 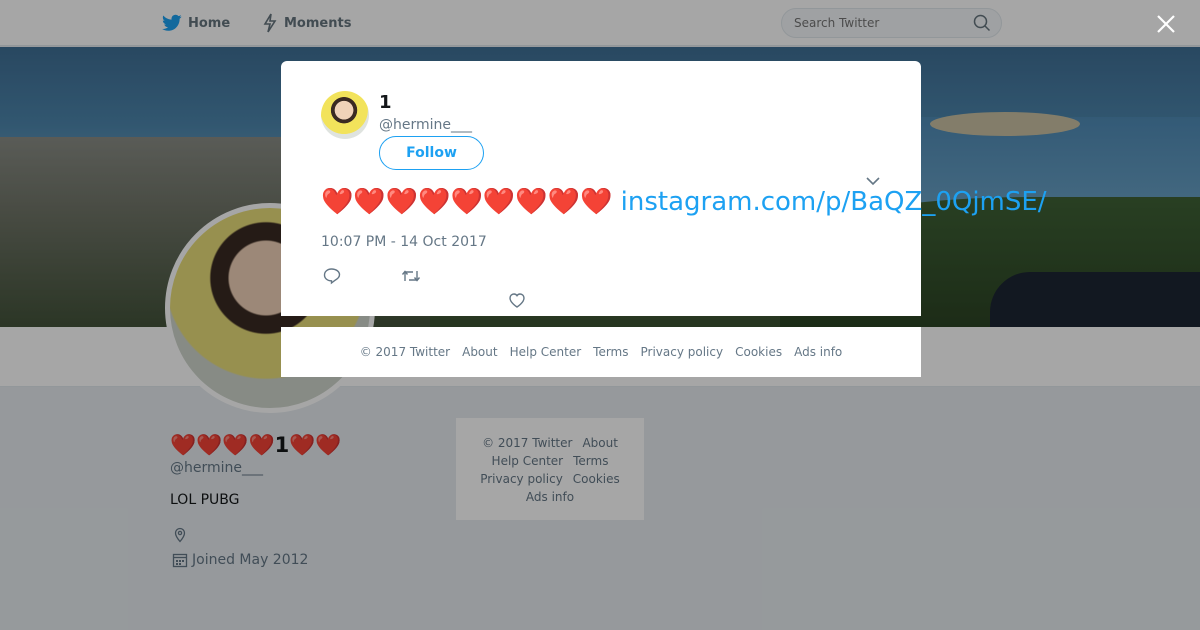 What do you see at coordinates (332, 276) in the screenshot?
I see `reply-icon` at bounding box center [332, 276].